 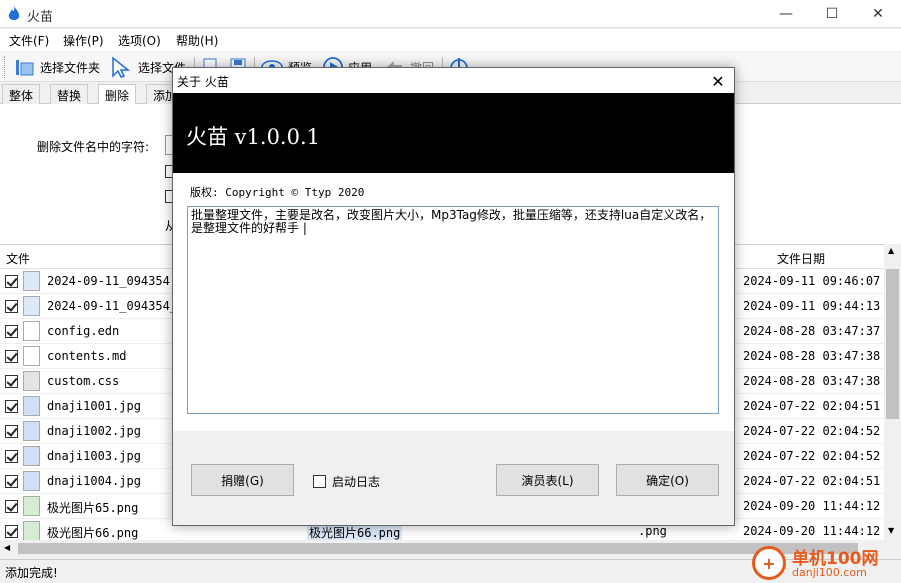 I want to click on site-watermark: + 单机100网 danji100.com, so click(x=826, y=563).